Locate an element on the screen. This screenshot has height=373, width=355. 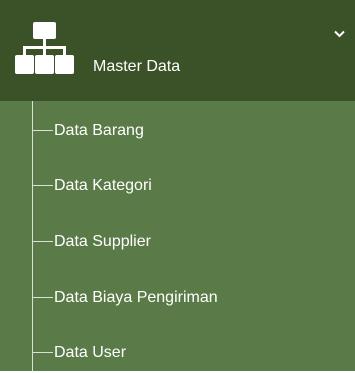
submenu-item-data-kategori: Data Kategori is located at coordinates (177, 186).